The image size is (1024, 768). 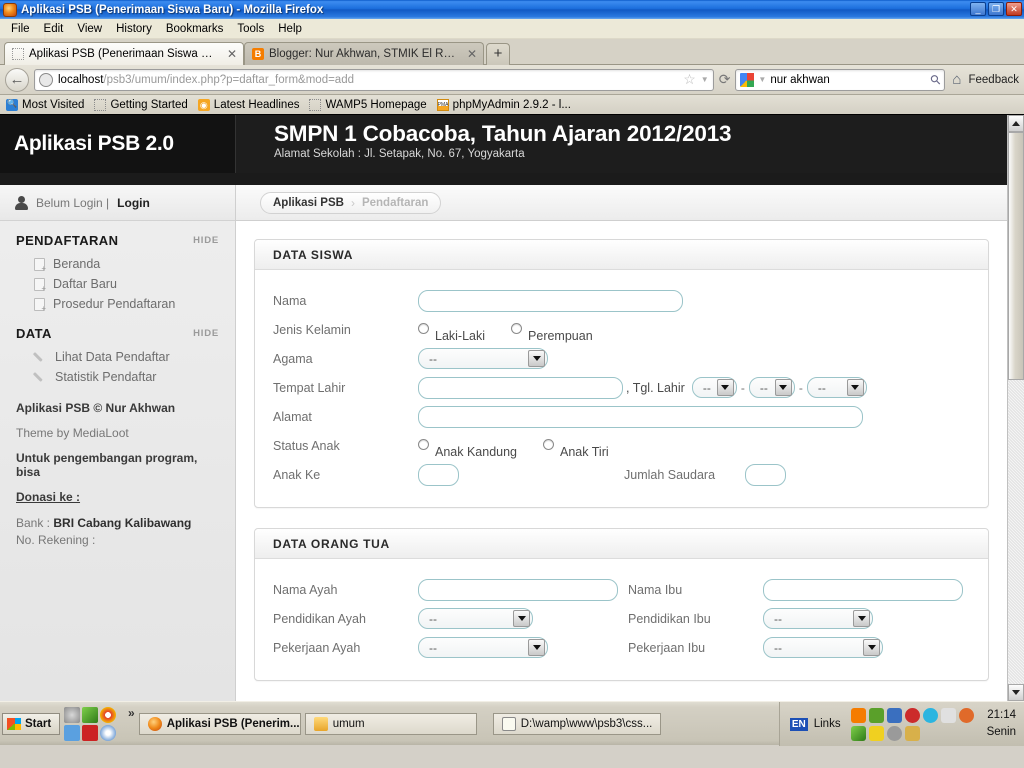 What do you see at coordinates (1016, 123) in the screenshot?
I see `scroll-up-button` at bounding box center [1016, 123].